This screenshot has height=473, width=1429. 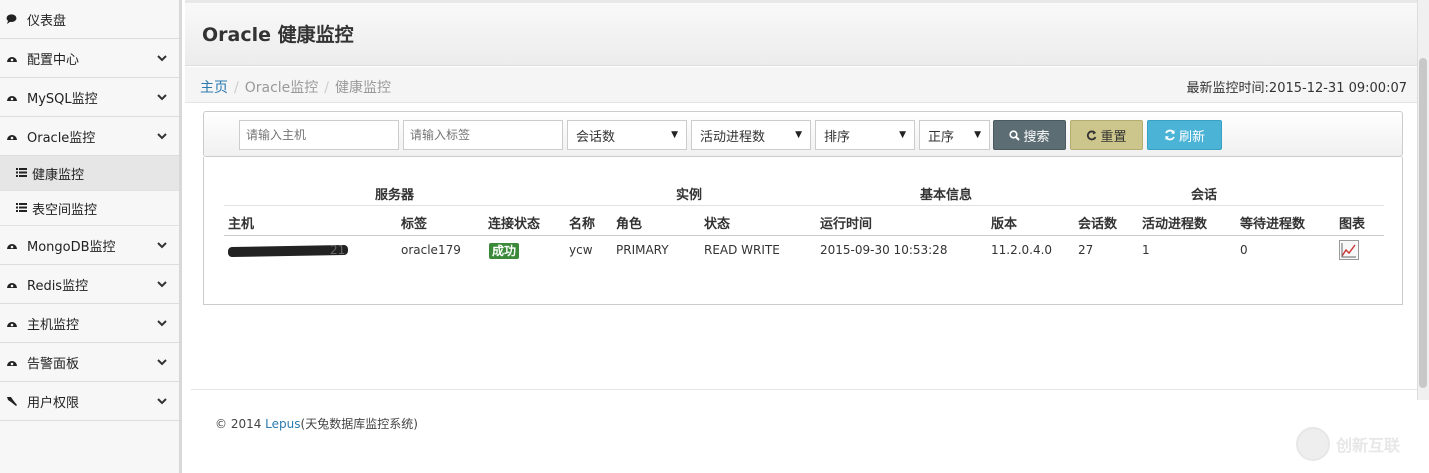 I want to click on footer: © 2014 Lepus(天兔数据库监控系统), so click(x=316, y=423).